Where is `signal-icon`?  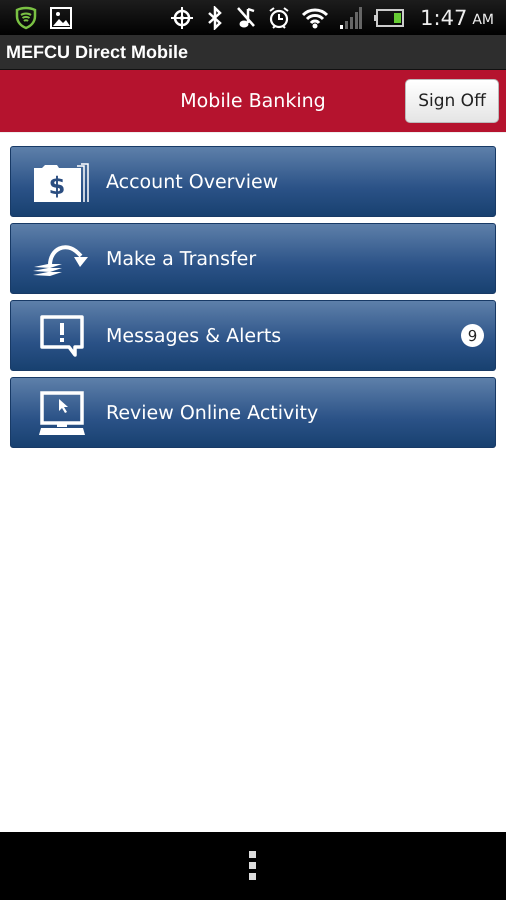 signal-icon is located at coordinates (351, 17).